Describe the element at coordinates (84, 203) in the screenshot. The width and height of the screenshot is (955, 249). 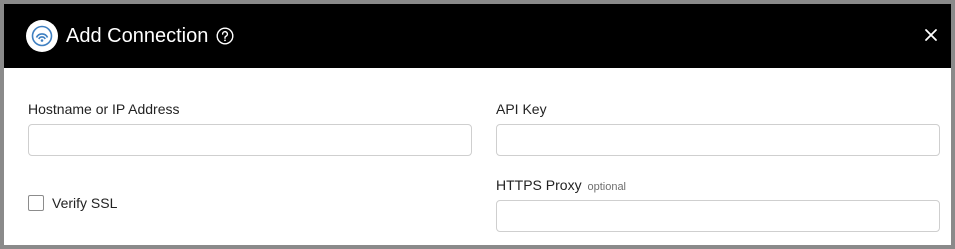
I see `verify-ssl-label: Verify SSL` at that location.